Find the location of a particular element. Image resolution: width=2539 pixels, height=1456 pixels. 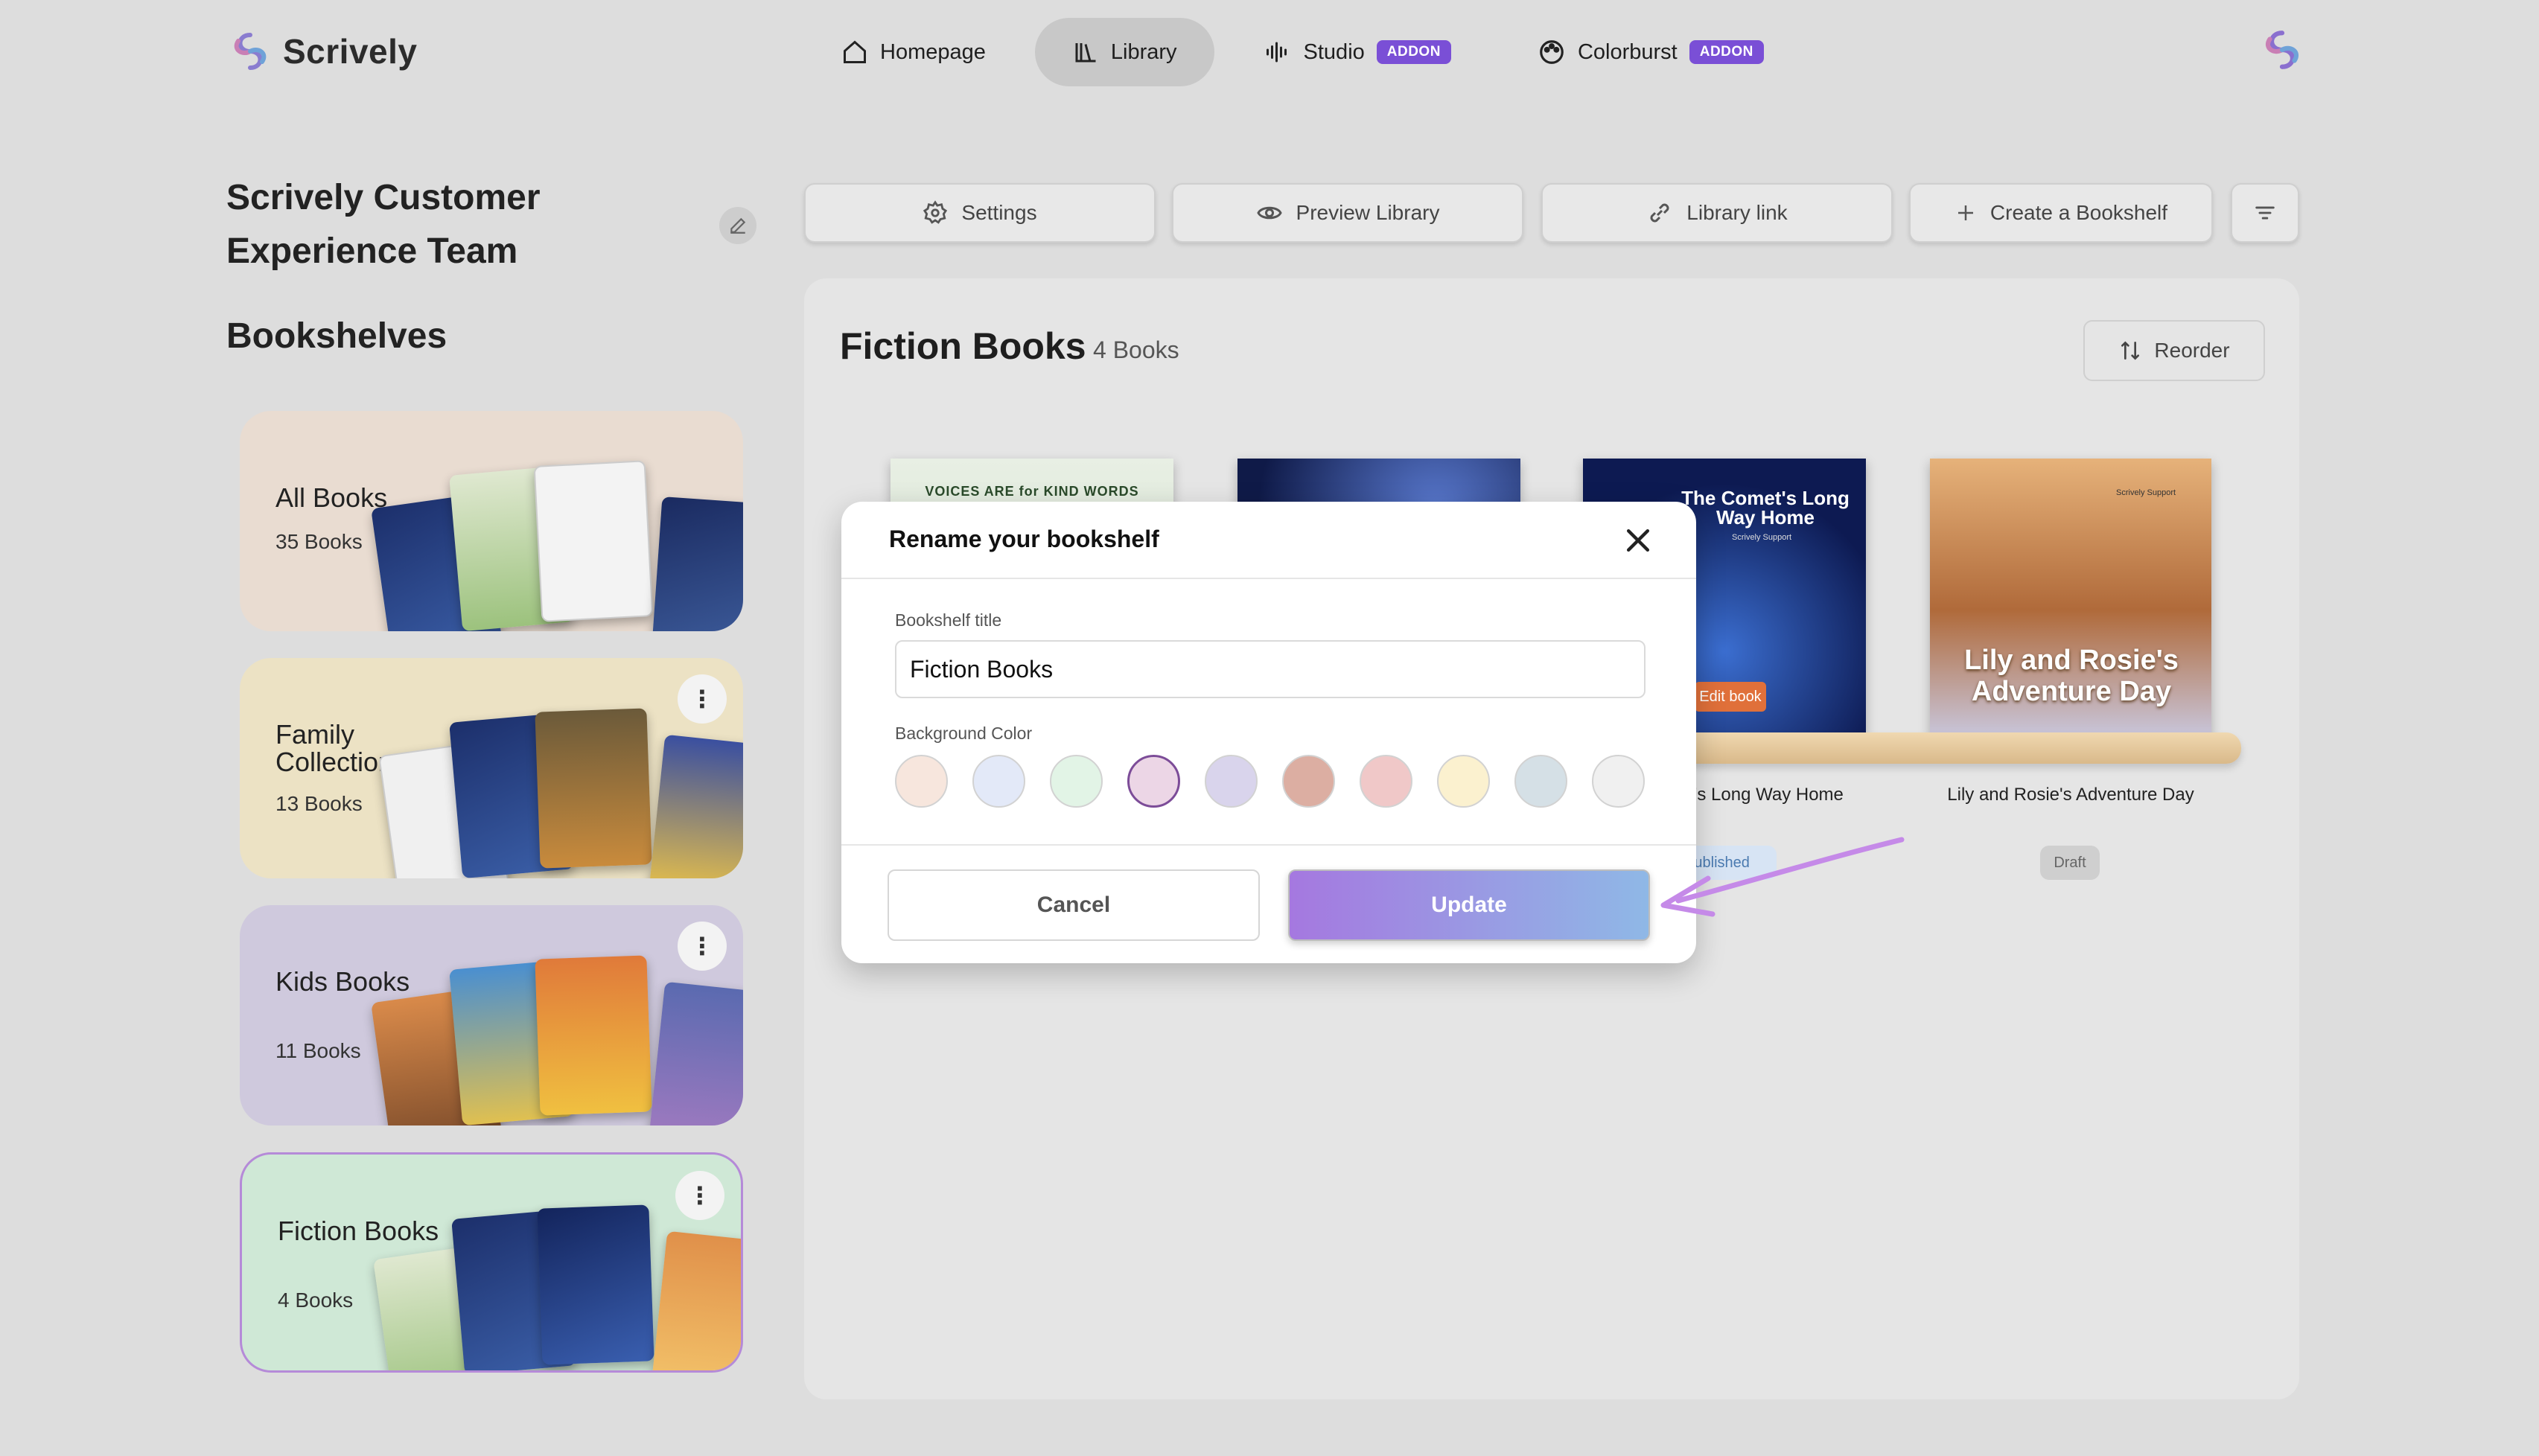

link-icon is located at coordinates (1659, 213).